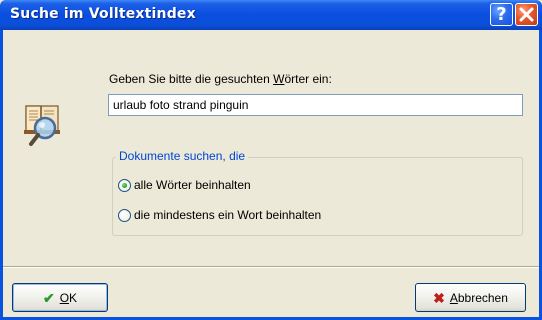  What do you see at coordinates (192, 185) in the screenshot?
I see `radio-all-words-label: alle Wörter beinhalten` at bounding box center [192, 185].